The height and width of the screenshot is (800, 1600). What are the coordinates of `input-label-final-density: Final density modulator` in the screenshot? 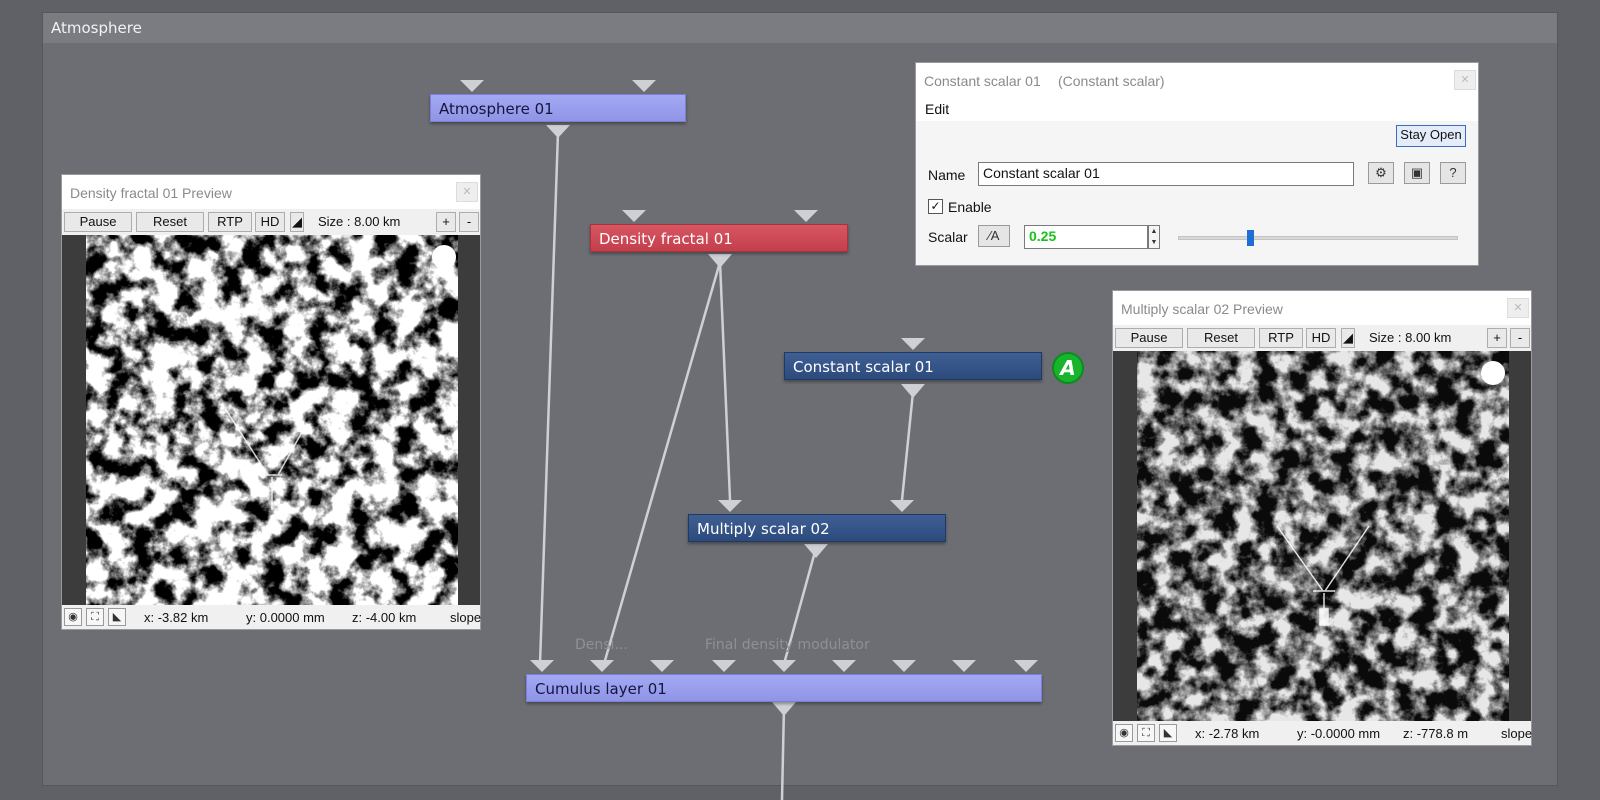 It's located at (787, 645).